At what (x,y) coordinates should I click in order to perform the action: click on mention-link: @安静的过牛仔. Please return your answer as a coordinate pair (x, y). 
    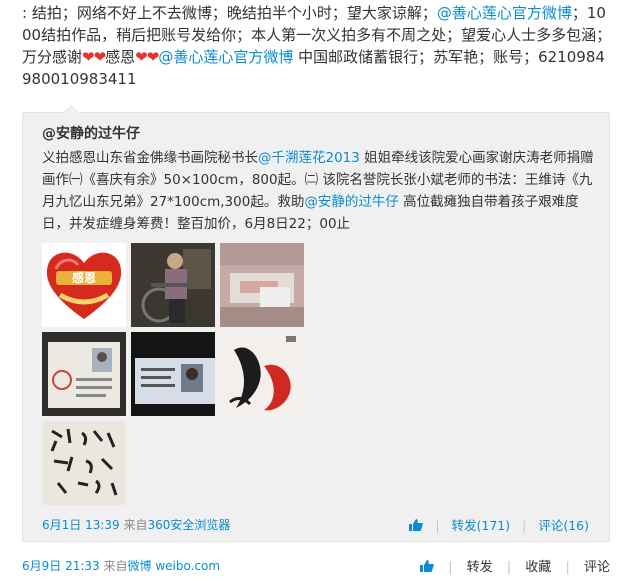
    Looking at the image, I should click on (351, 202).